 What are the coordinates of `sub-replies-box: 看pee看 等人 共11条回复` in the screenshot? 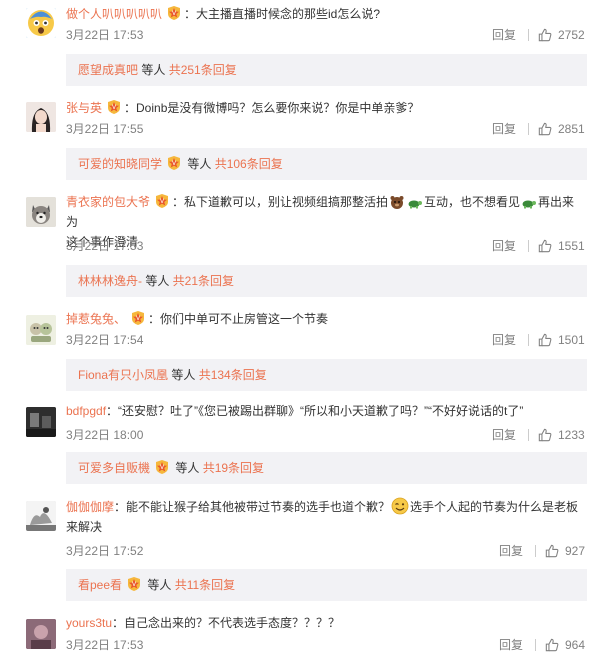 It's located at (326, 585).